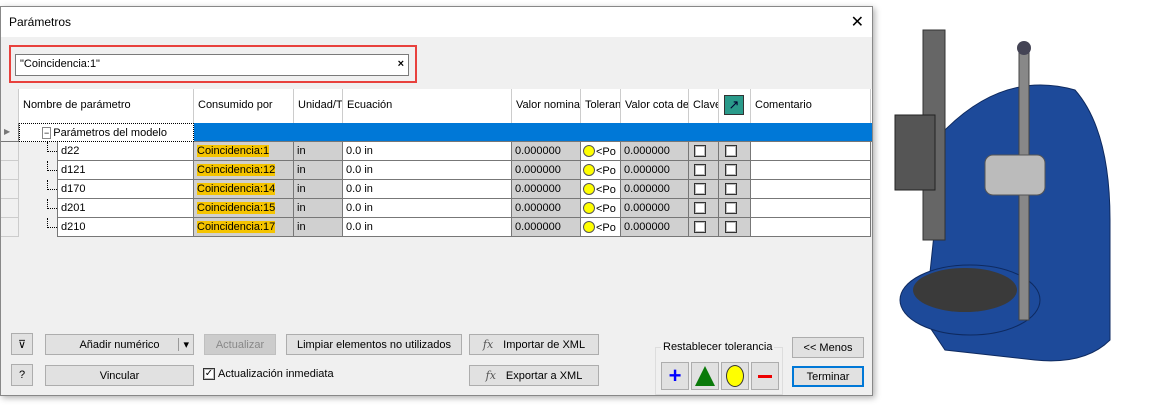 The width and height of the screenshot is (1152, 406). Describe the element at coordinates (811, 106) in the screenshot. I see `col-comment: Comentario` at that location.